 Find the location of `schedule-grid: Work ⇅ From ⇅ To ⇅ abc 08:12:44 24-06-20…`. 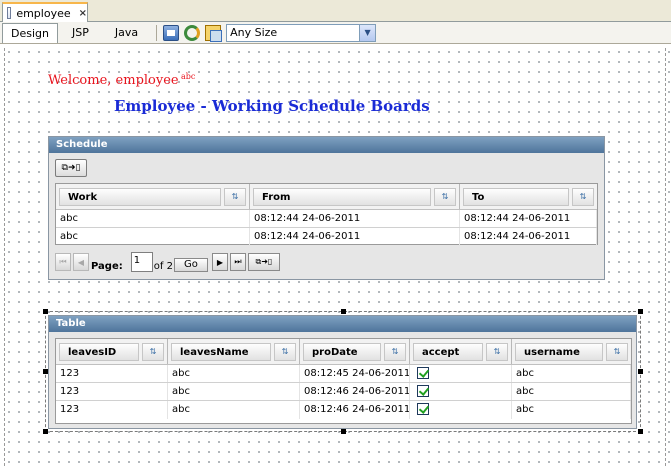

schedule-grid: Work ⇅ From ⇅ To ⇅ abc 08:12:44 24-06-20… is located at coordinates (326, 214).